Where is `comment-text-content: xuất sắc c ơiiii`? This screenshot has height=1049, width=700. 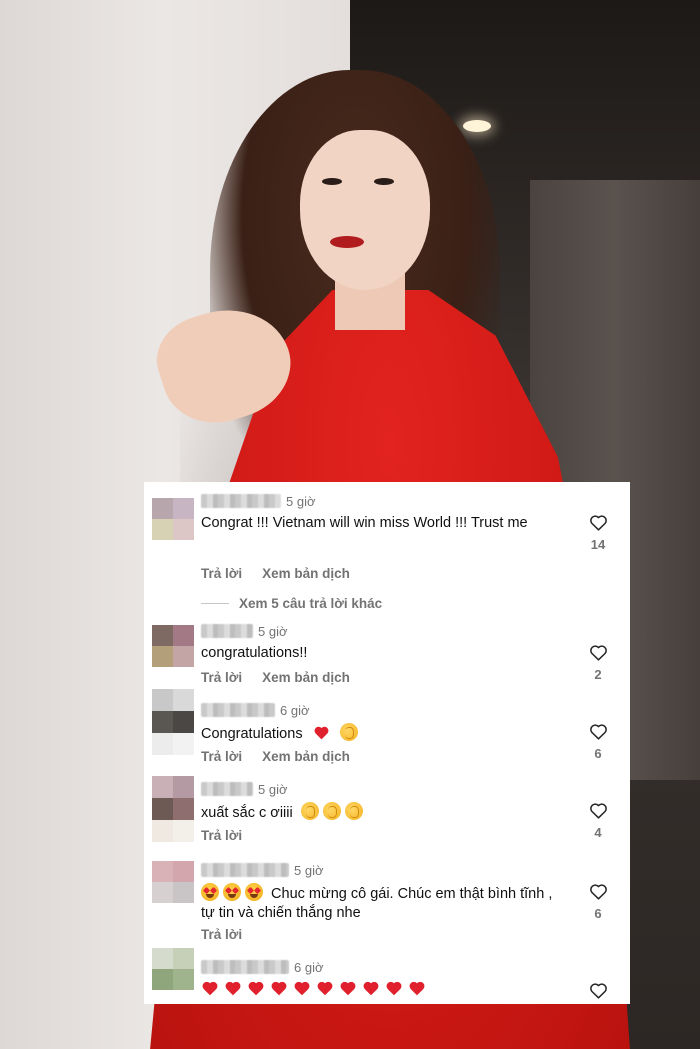 comment-text-content: xuất sắc c ơiiii is located at coordinates (247, 813).